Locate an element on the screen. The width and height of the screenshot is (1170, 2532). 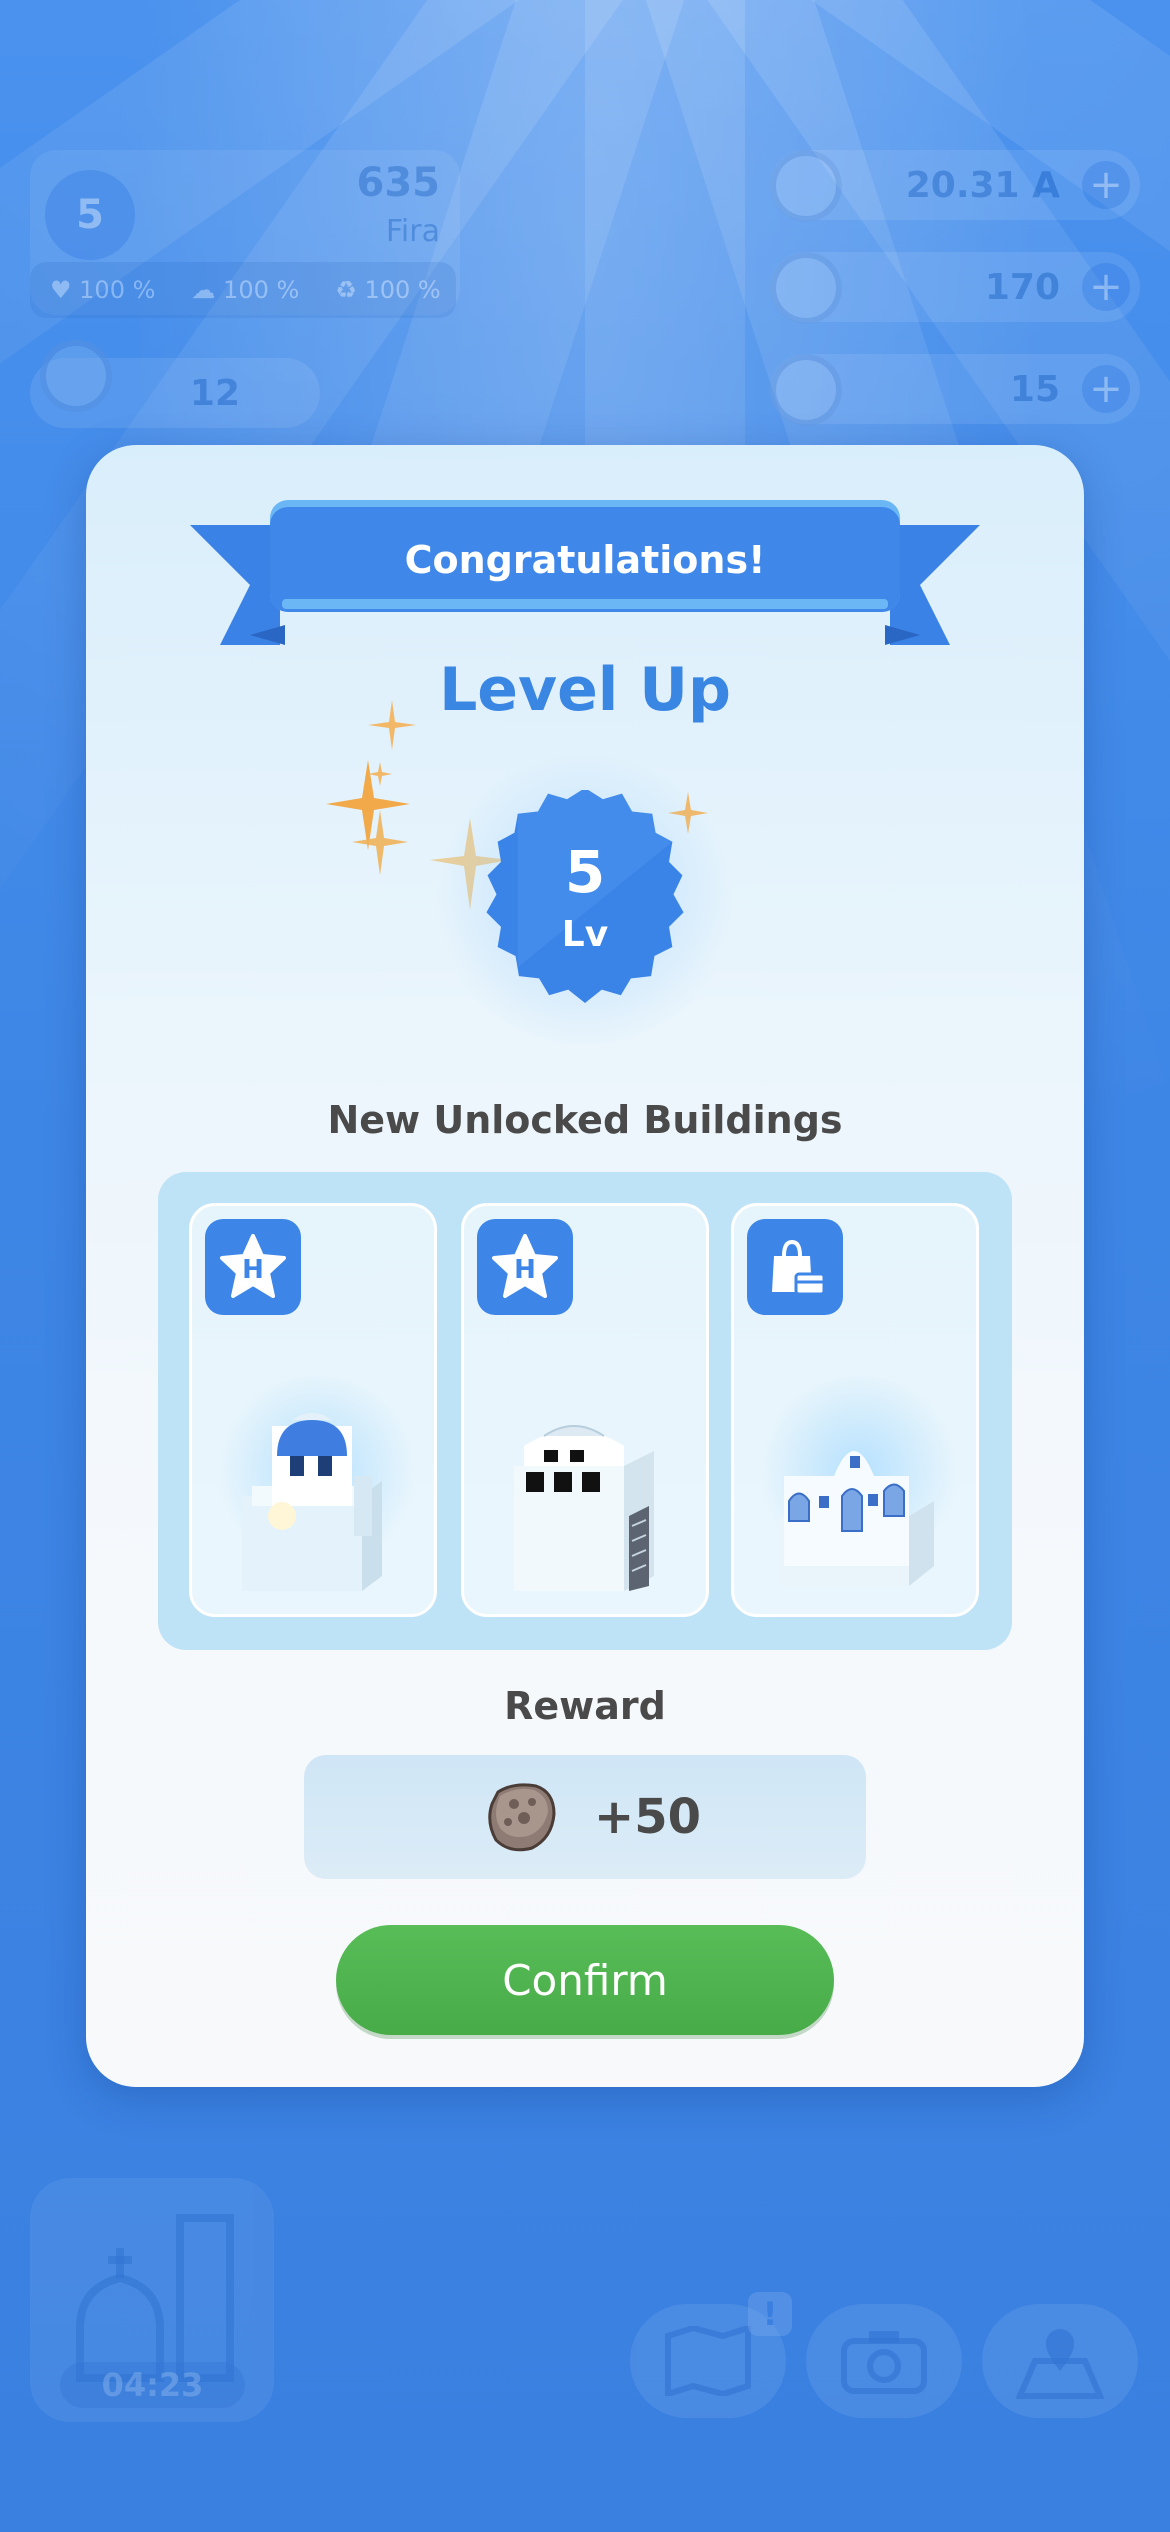
reward-box is located at coordinates (585, 1817).